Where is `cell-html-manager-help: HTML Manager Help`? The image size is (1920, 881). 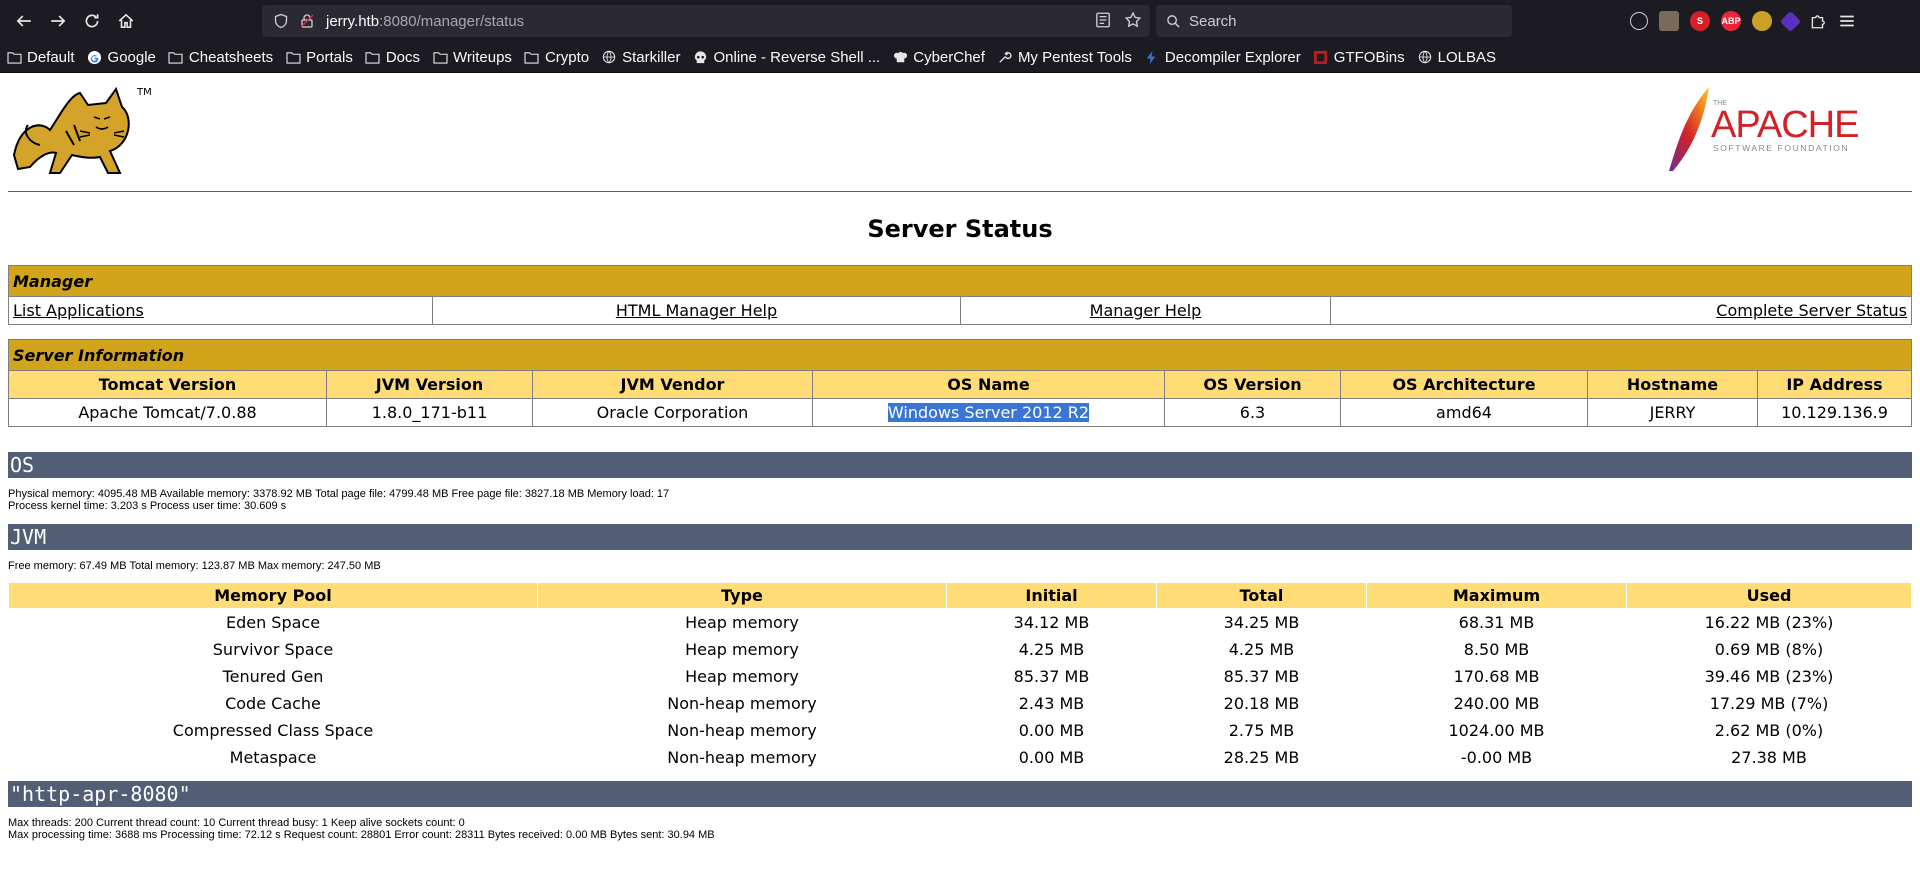 cell-html-manager-help: HTML Manager Help is located at coordinates (696, 310).